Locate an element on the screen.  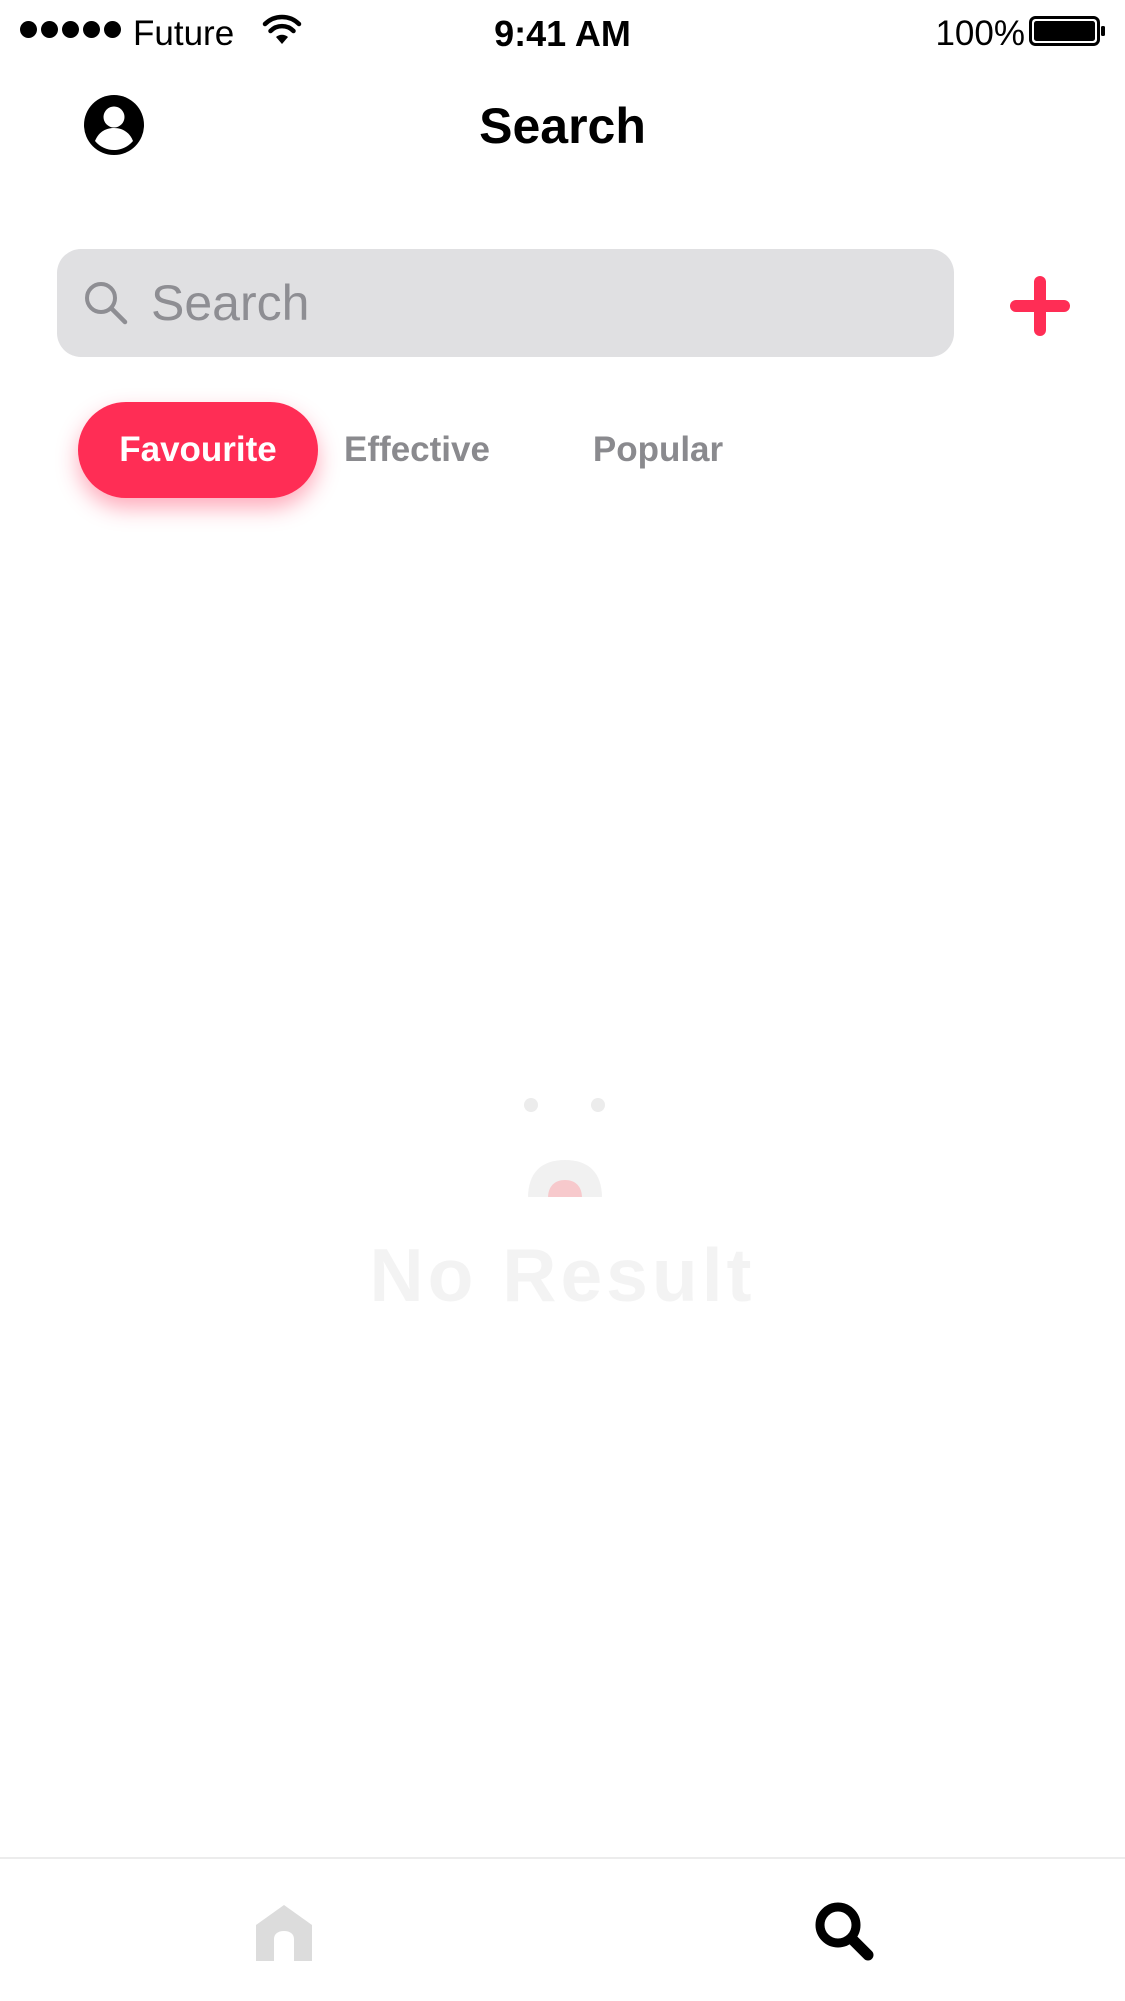
search-tab-icon is located at coordinates (844, 1931).